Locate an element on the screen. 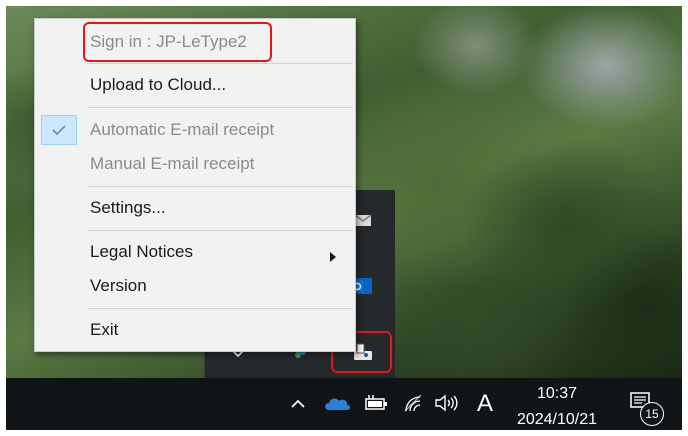 Image resolution: width=688 pixels, height=436 pixels. clock-time: 10:37 is located at coordinates (557, 394).